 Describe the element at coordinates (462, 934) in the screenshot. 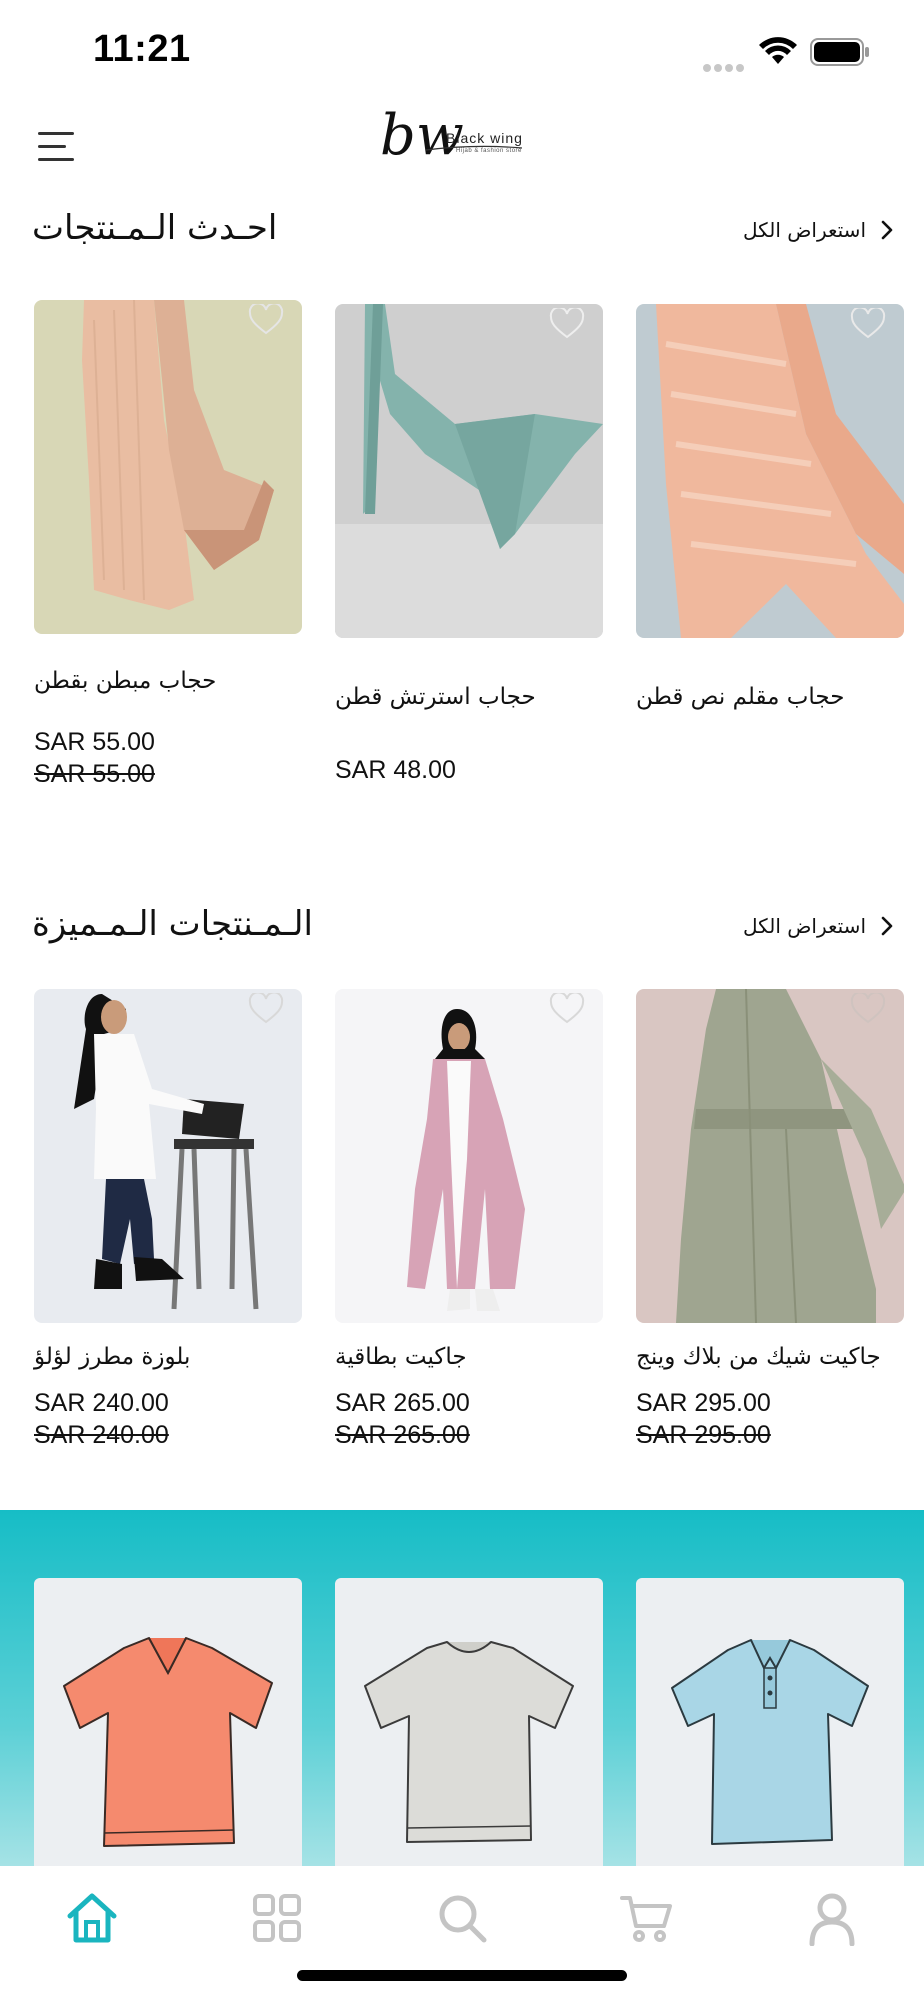

I see `featured-section-header: الـمـنتجات الـمـميزة استعراض الكل` at that location.